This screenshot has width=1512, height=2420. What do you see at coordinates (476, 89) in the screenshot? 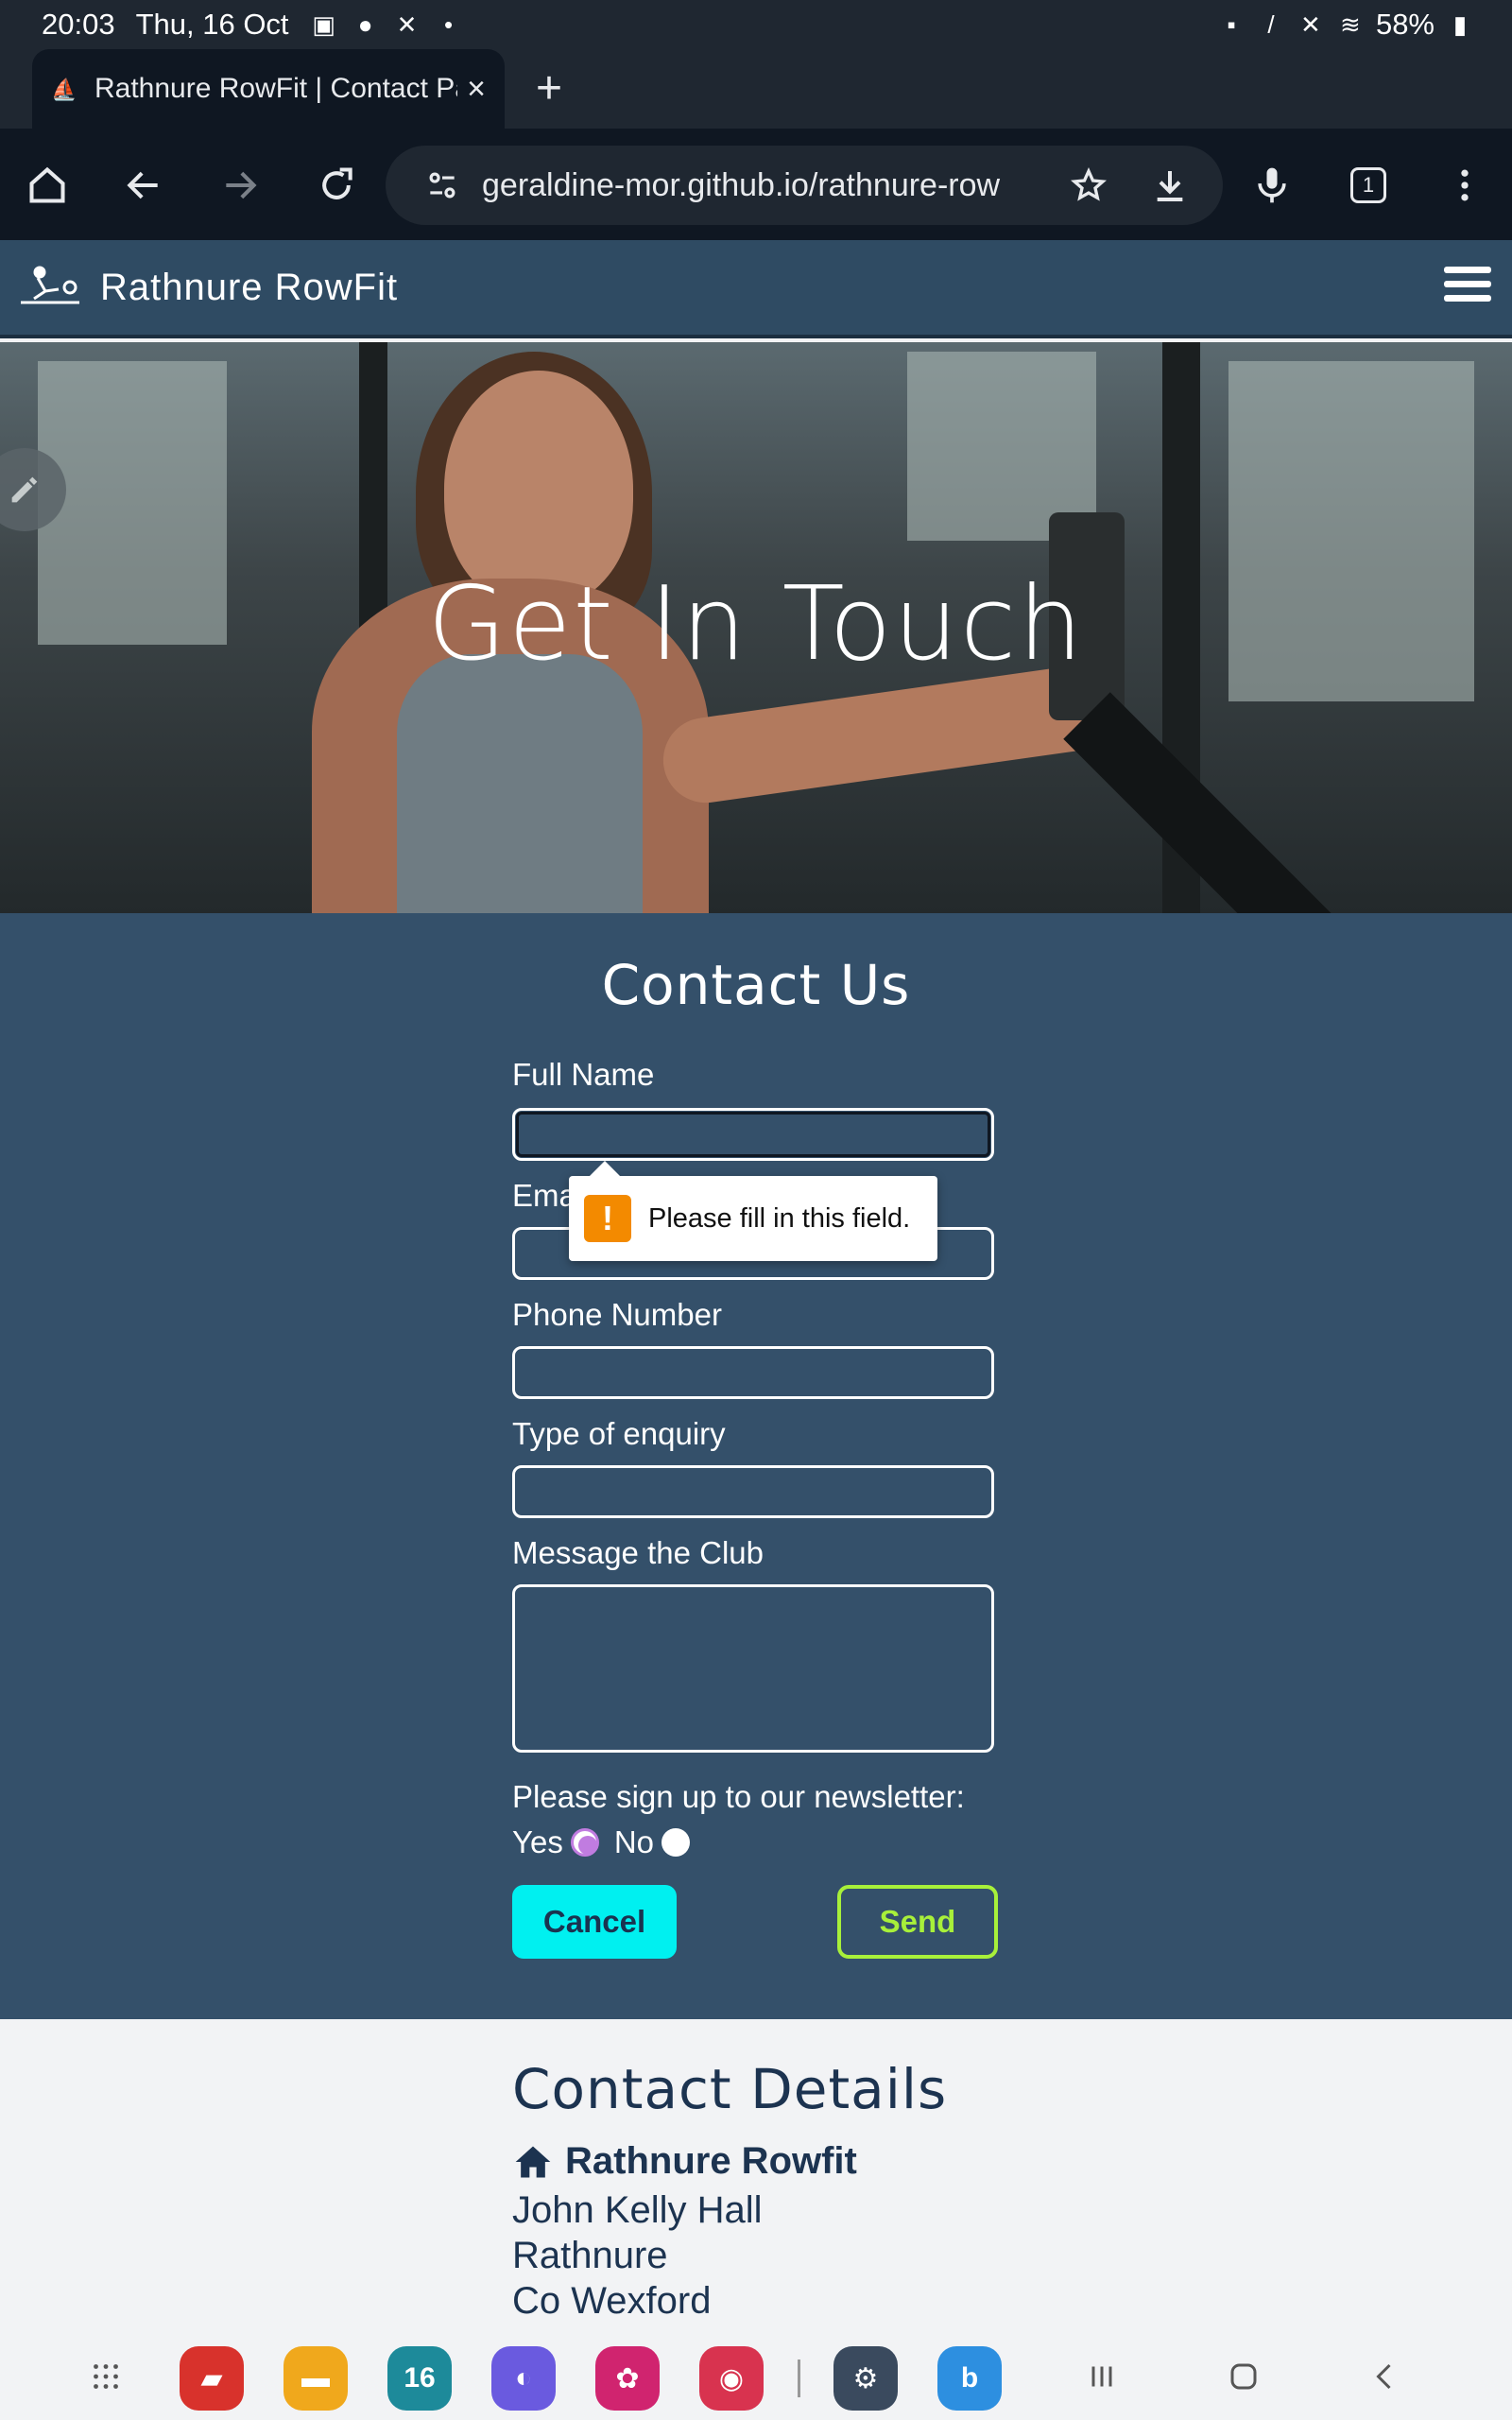
I see `close-tab-icon: ×` at bounding box center [476, 89].